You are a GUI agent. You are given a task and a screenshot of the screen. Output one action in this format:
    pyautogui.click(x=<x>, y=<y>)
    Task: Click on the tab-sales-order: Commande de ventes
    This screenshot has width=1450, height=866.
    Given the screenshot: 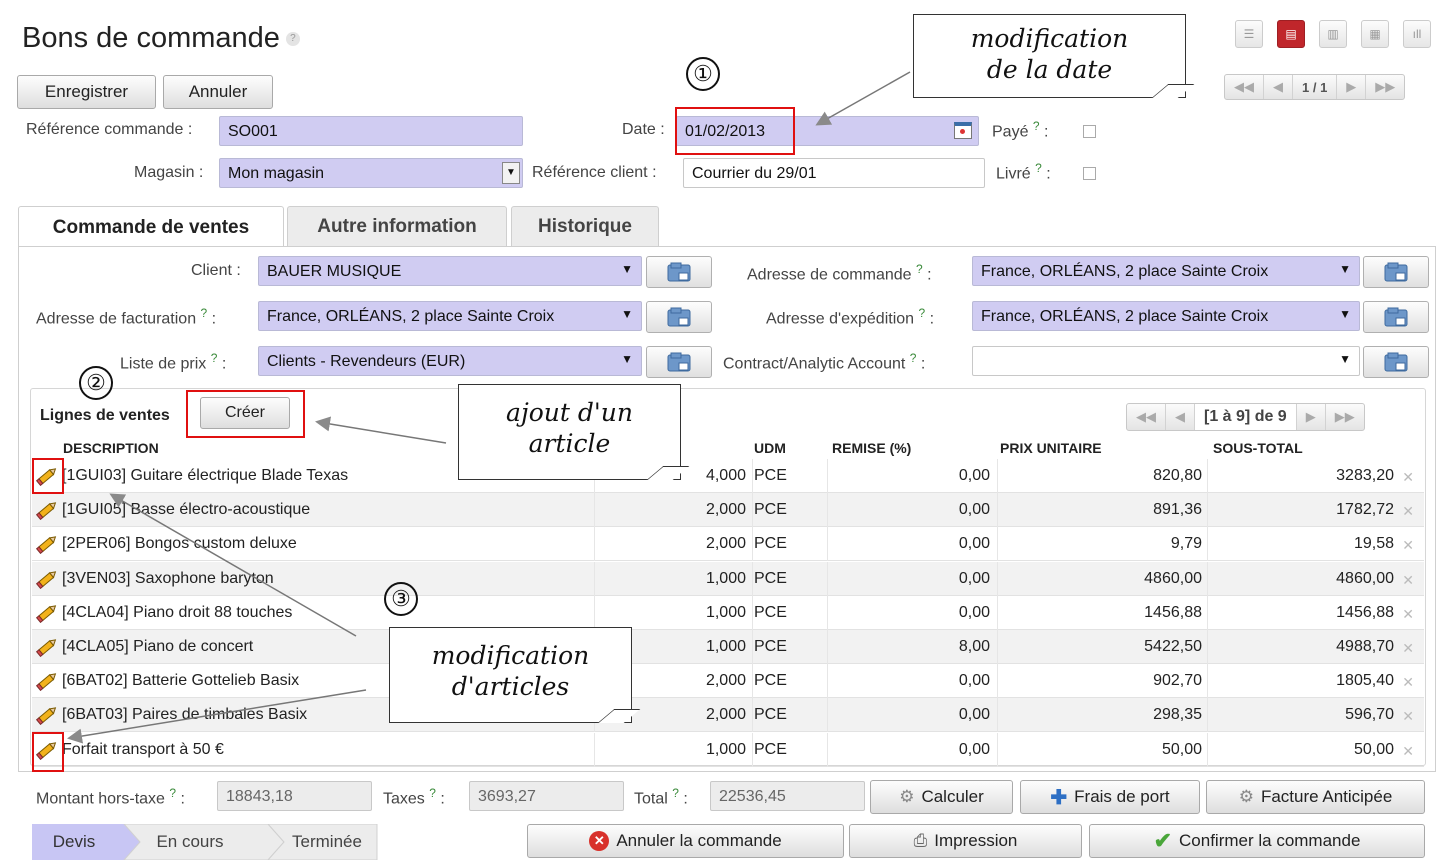 What is the action you would take?
    pyautogui.click(x=151, y=227)
    